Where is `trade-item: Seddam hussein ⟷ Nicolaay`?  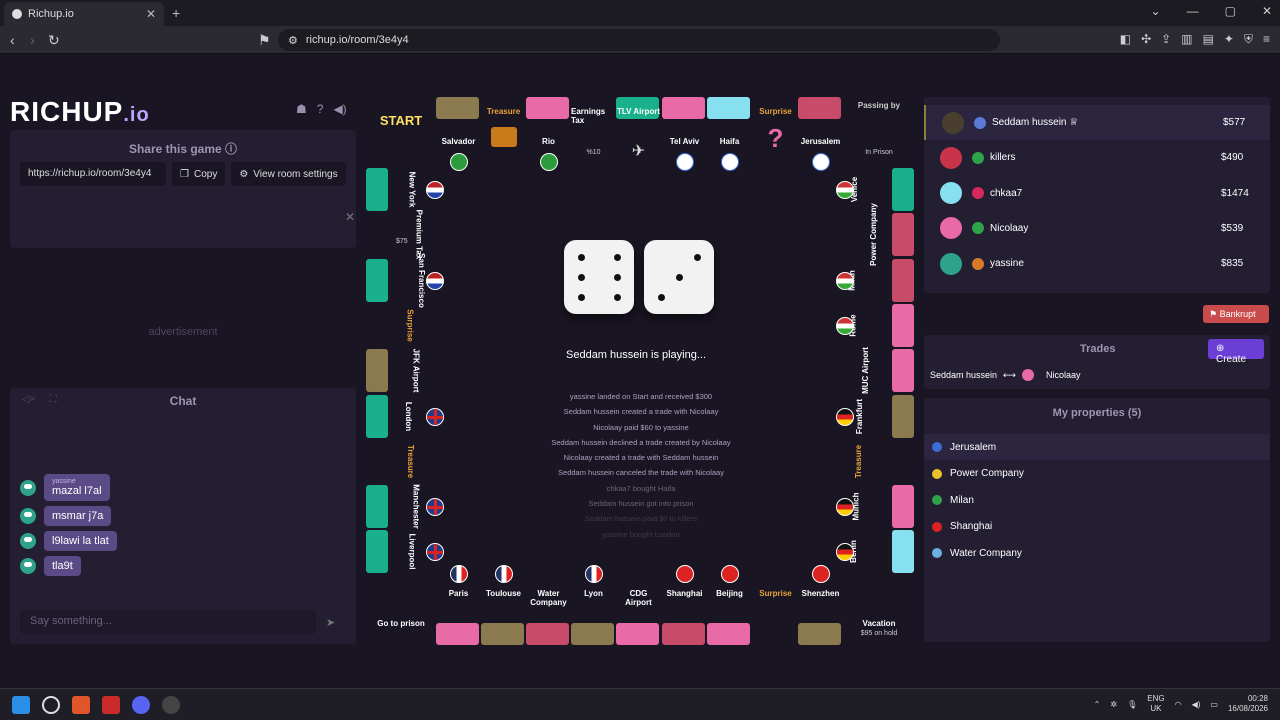
trade-item: Seddam hussein ⟷ Nicolaay is located at coordinates (1005, 375).